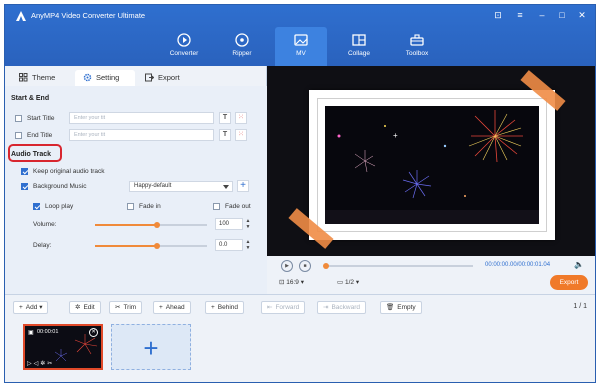 This screenshot has height=387, width=600. What do you see at coordinates (151, 347) in the screenshot?
I see `add-clip-placeholder: +` at bounding box center [151, 347].